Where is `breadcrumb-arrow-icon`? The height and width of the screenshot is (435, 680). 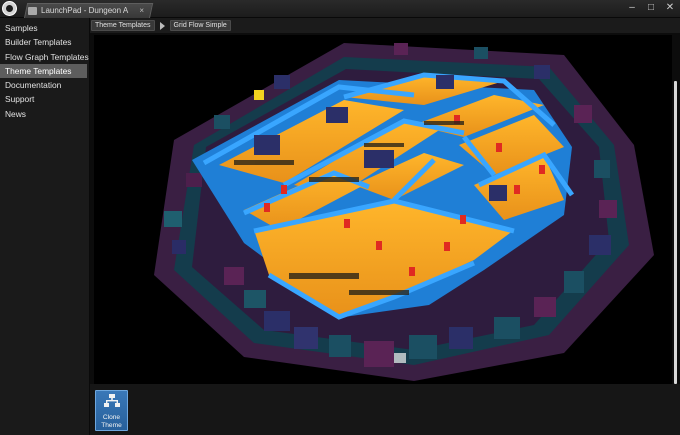
breadcrumb-arrow-icon is located at coordinates (162, 25).